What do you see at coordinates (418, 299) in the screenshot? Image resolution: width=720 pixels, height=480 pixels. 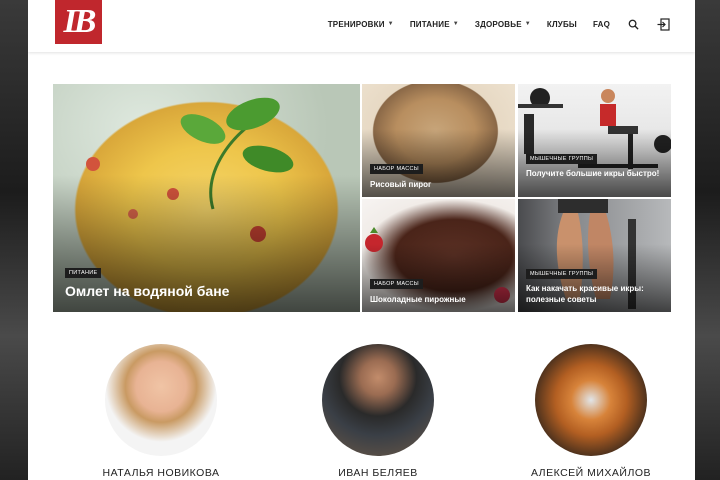 I see `post-title: Шоколадные пирожные` at bounding box center [418, 299].